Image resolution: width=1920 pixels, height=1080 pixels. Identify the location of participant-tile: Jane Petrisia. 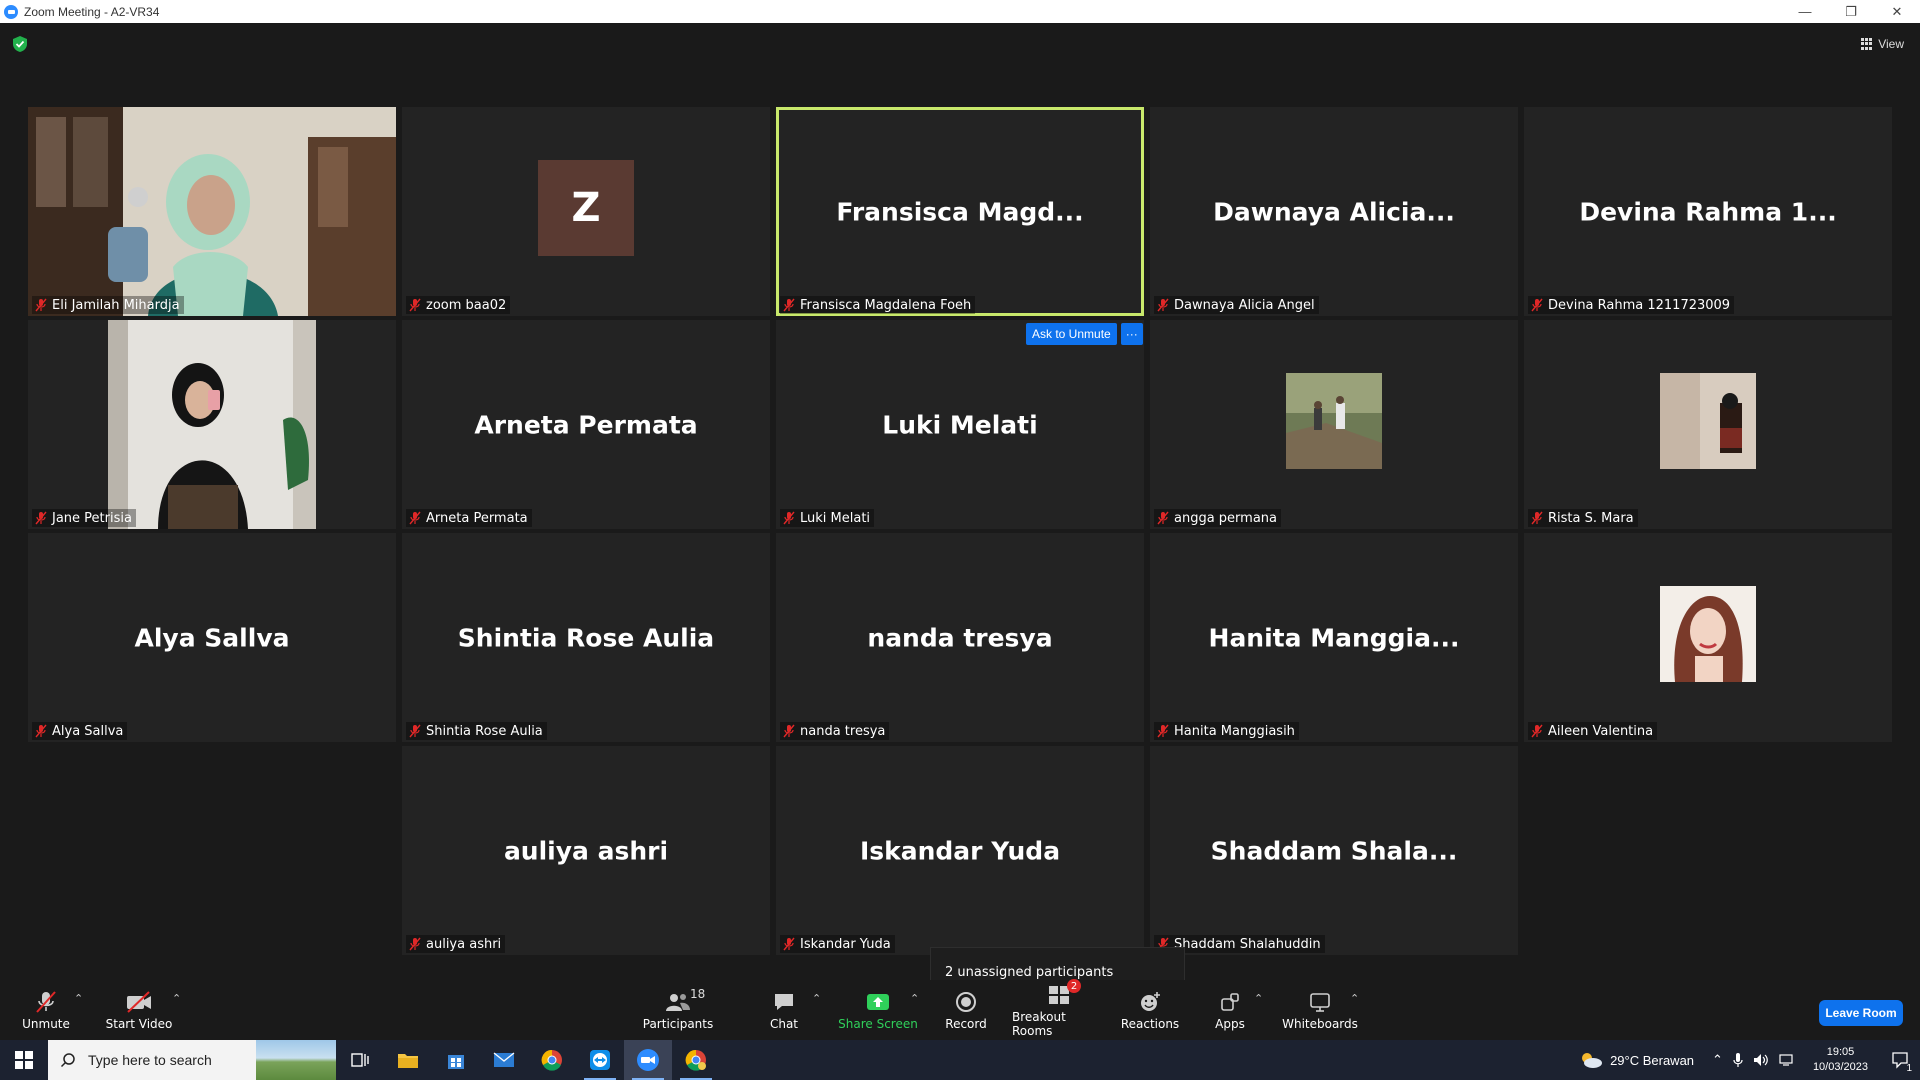
(212, 424).